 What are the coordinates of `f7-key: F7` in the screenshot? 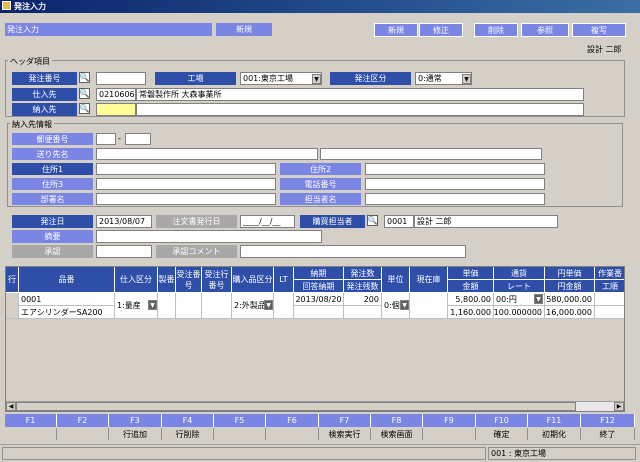 It's located at (345, 420).